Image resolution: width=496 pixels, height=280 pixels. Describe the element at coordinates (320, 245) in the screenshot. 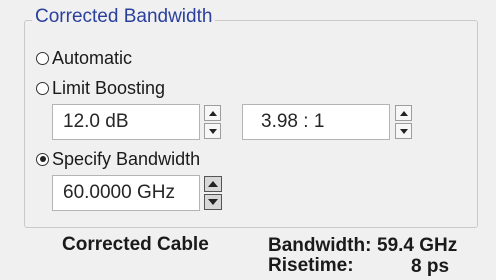

I see `bandwidth-stat-label: Bandwidth:` at that location.